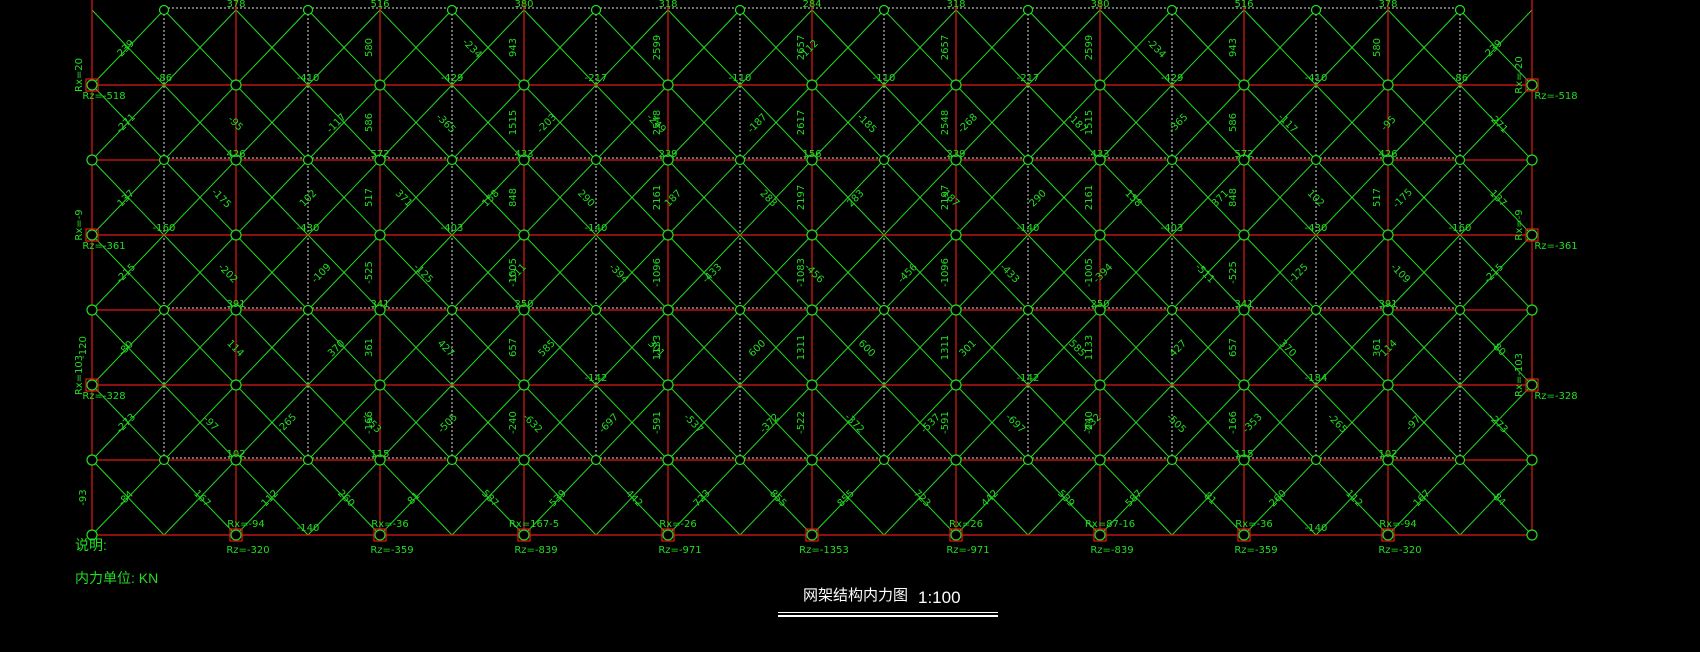 The image size is (1700, 652). Describe the element at coordinates (91, 545) in the screenshot. I see `note-label: 说明:` at that location.